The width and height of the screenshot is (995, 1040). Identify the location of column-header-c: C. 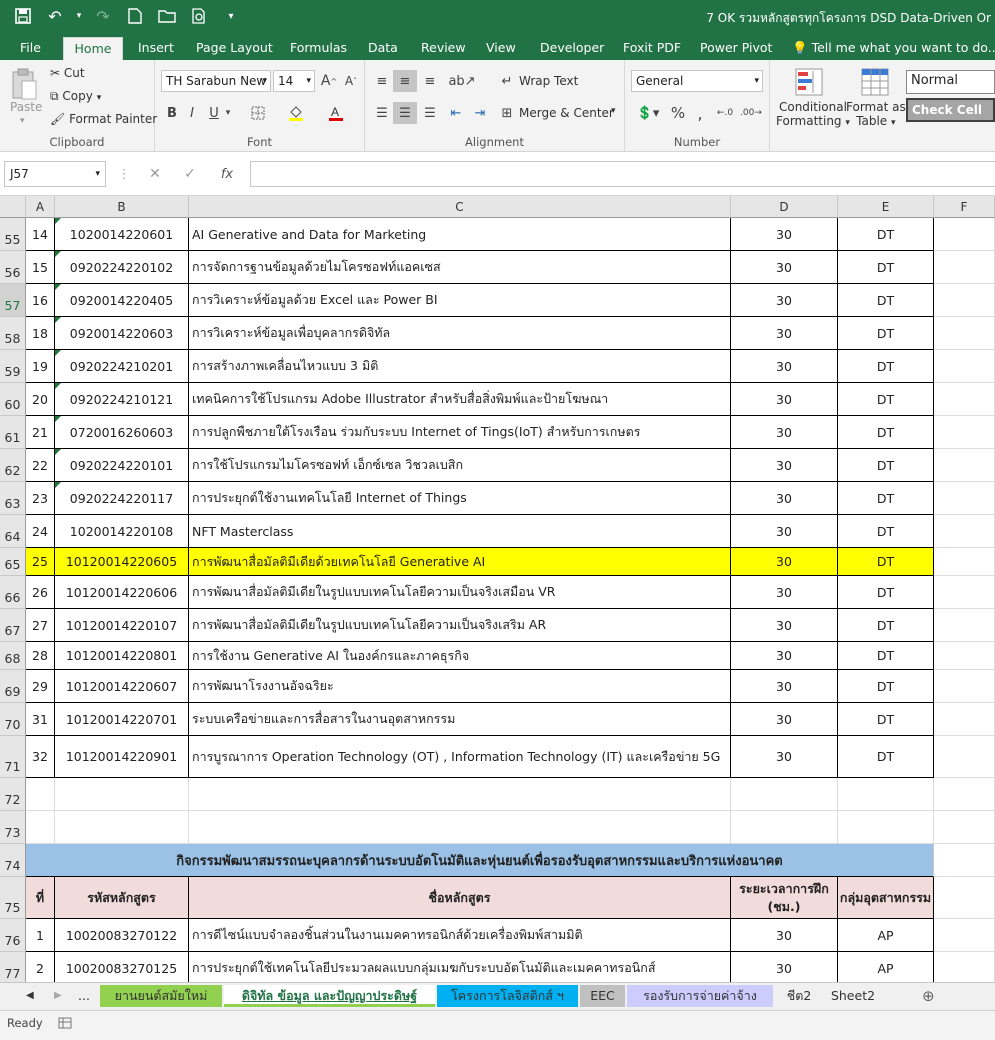
(460, 207).